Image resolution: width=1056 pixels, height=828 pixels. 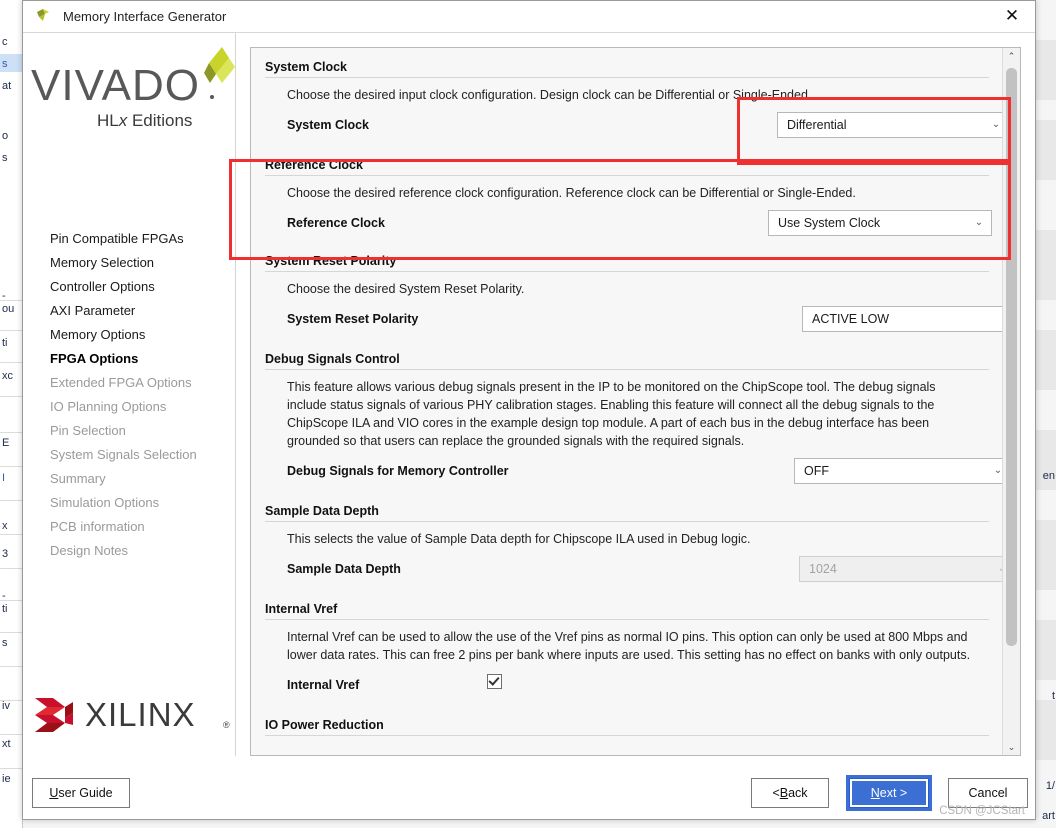 I want to click on field-label: Sample Data Depth, so click(x=344, y=568).